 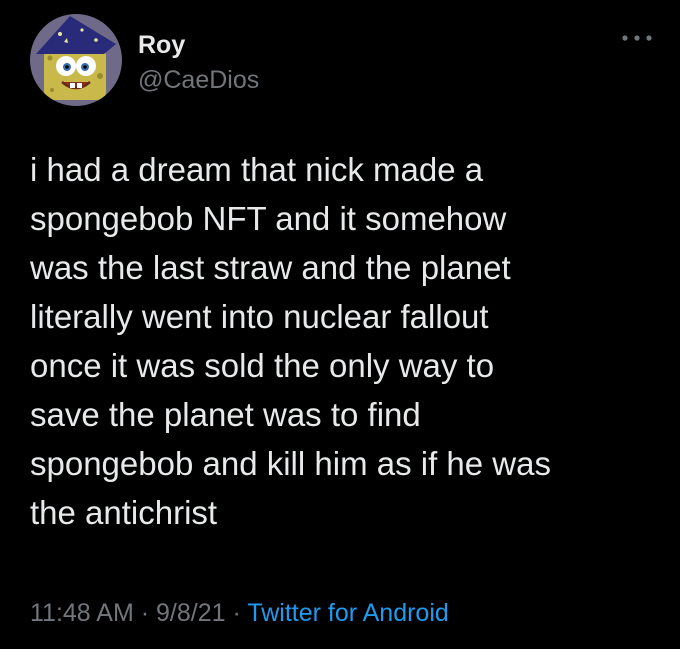 I want to click on display-name: Roy, so click(x=161, y=45).